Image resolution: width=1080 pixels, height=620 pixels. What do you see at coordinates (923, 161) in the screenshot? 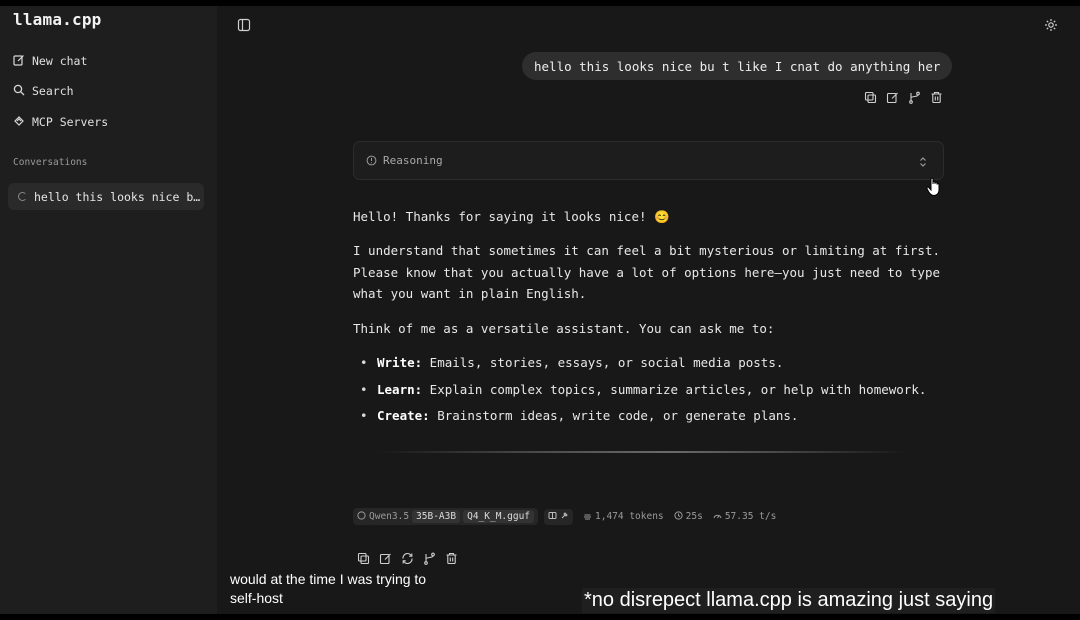
I see `chevron-up-down-icon` at bounding box center [923, 161].